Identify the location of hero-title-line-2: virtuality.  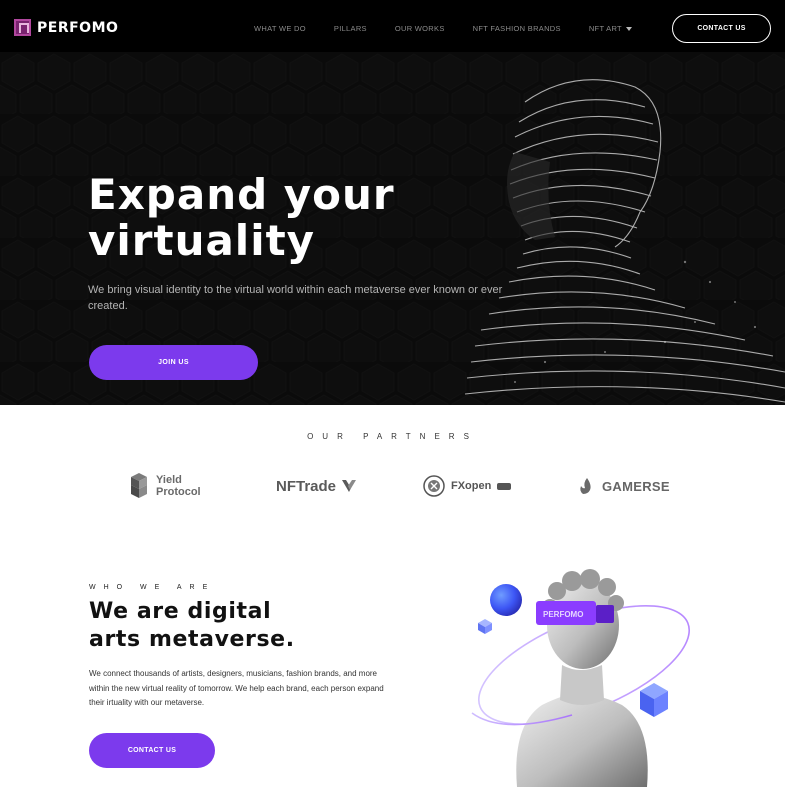
(202, 240).